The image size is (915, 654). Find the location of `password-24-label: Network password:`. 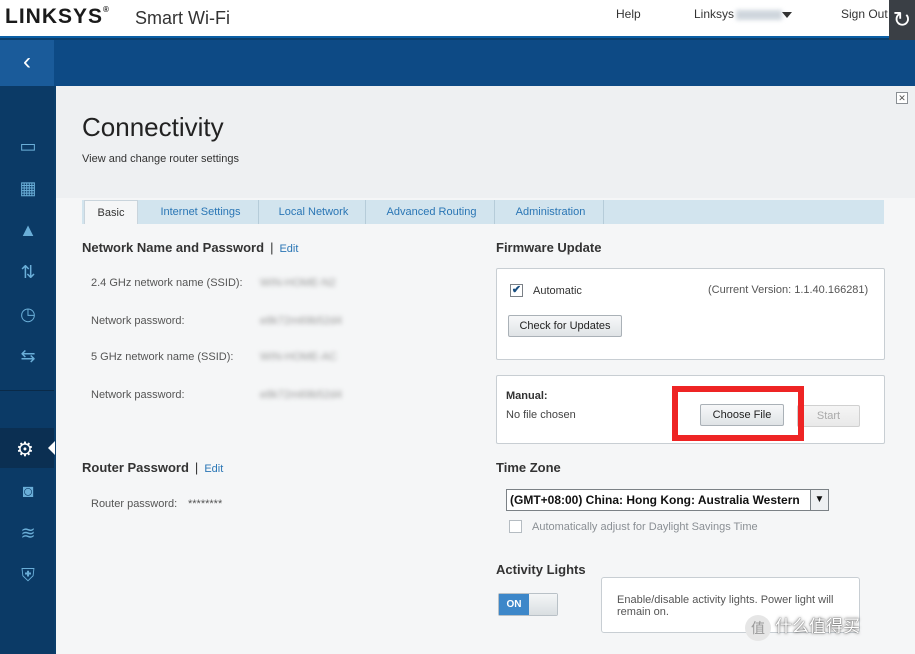

password-24-label: Network password: is located at coordinates (138, 321).